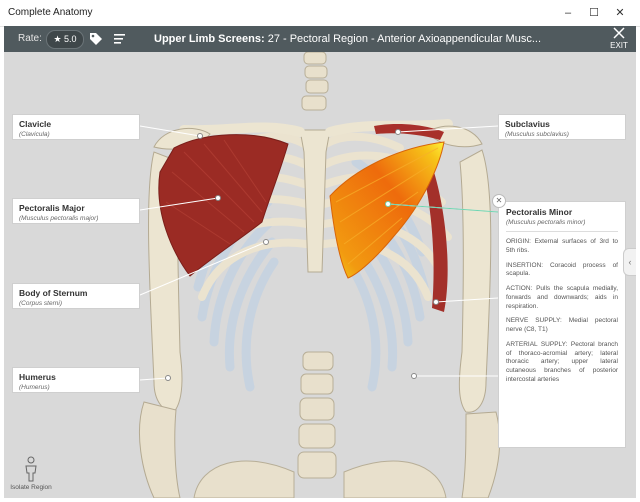 The width and height of the screenshot is (640, 502). What do you see at coordinates (537, 134) in the screenshot?
I see `label-latin: (Musculus subclavius)` at bounding box center [537, 134].